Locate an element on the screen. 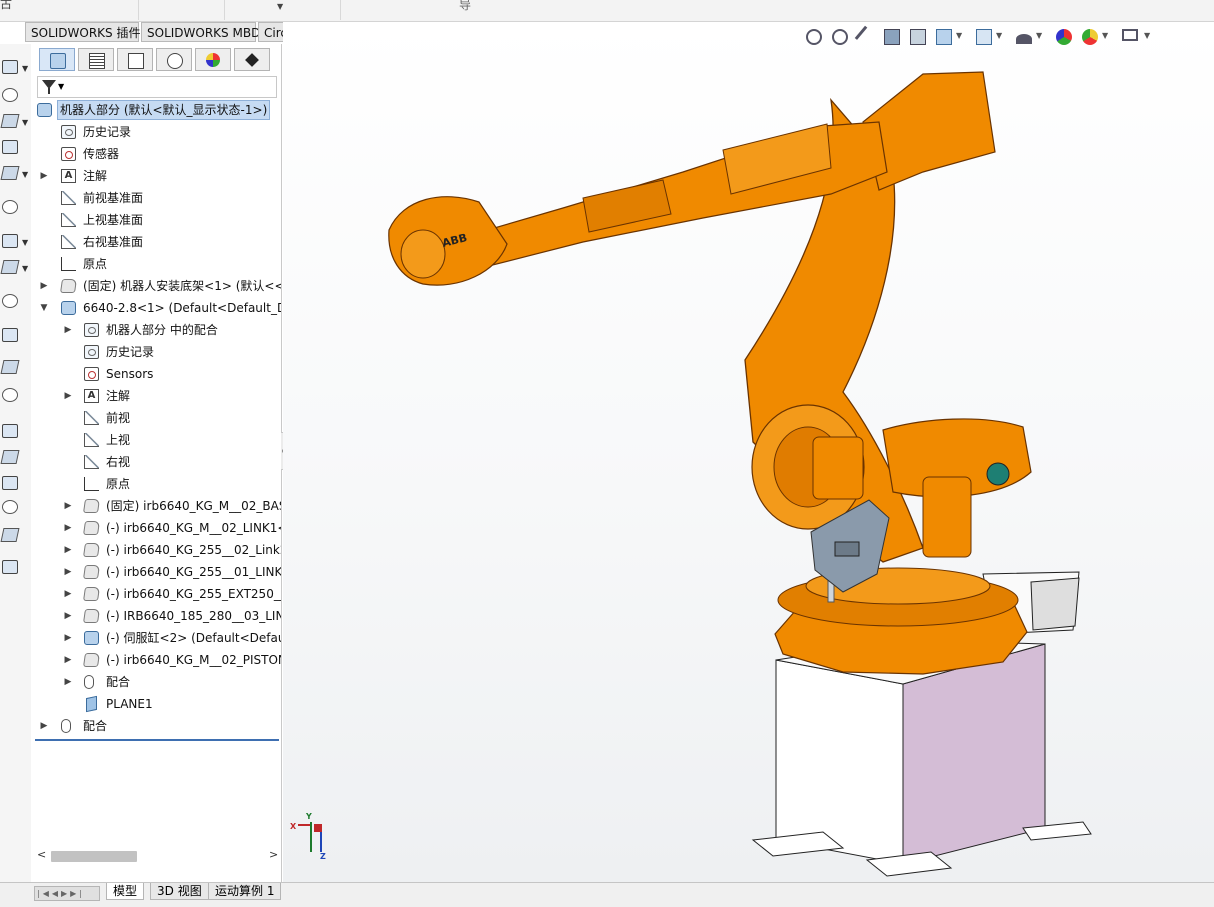  tree-item-link-part: ▶ (-) IRB6640_185_280__03_LINK is located at coordinates (156, 616).